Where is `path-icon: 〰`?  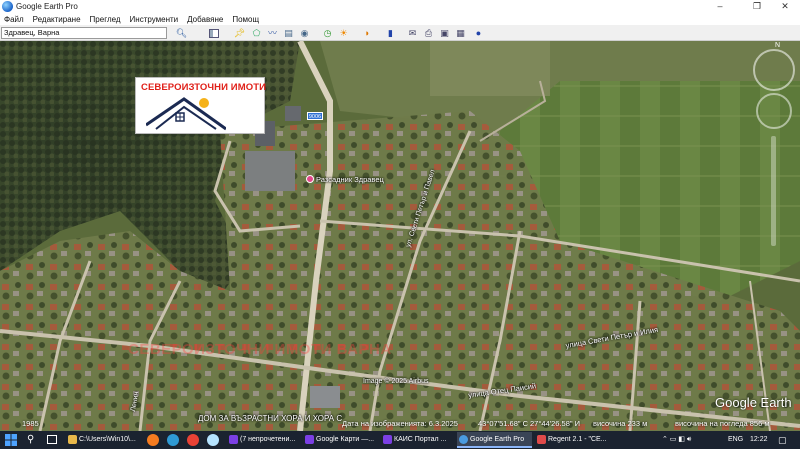 path-icon: 〰 is located at coordinates (272, 33).